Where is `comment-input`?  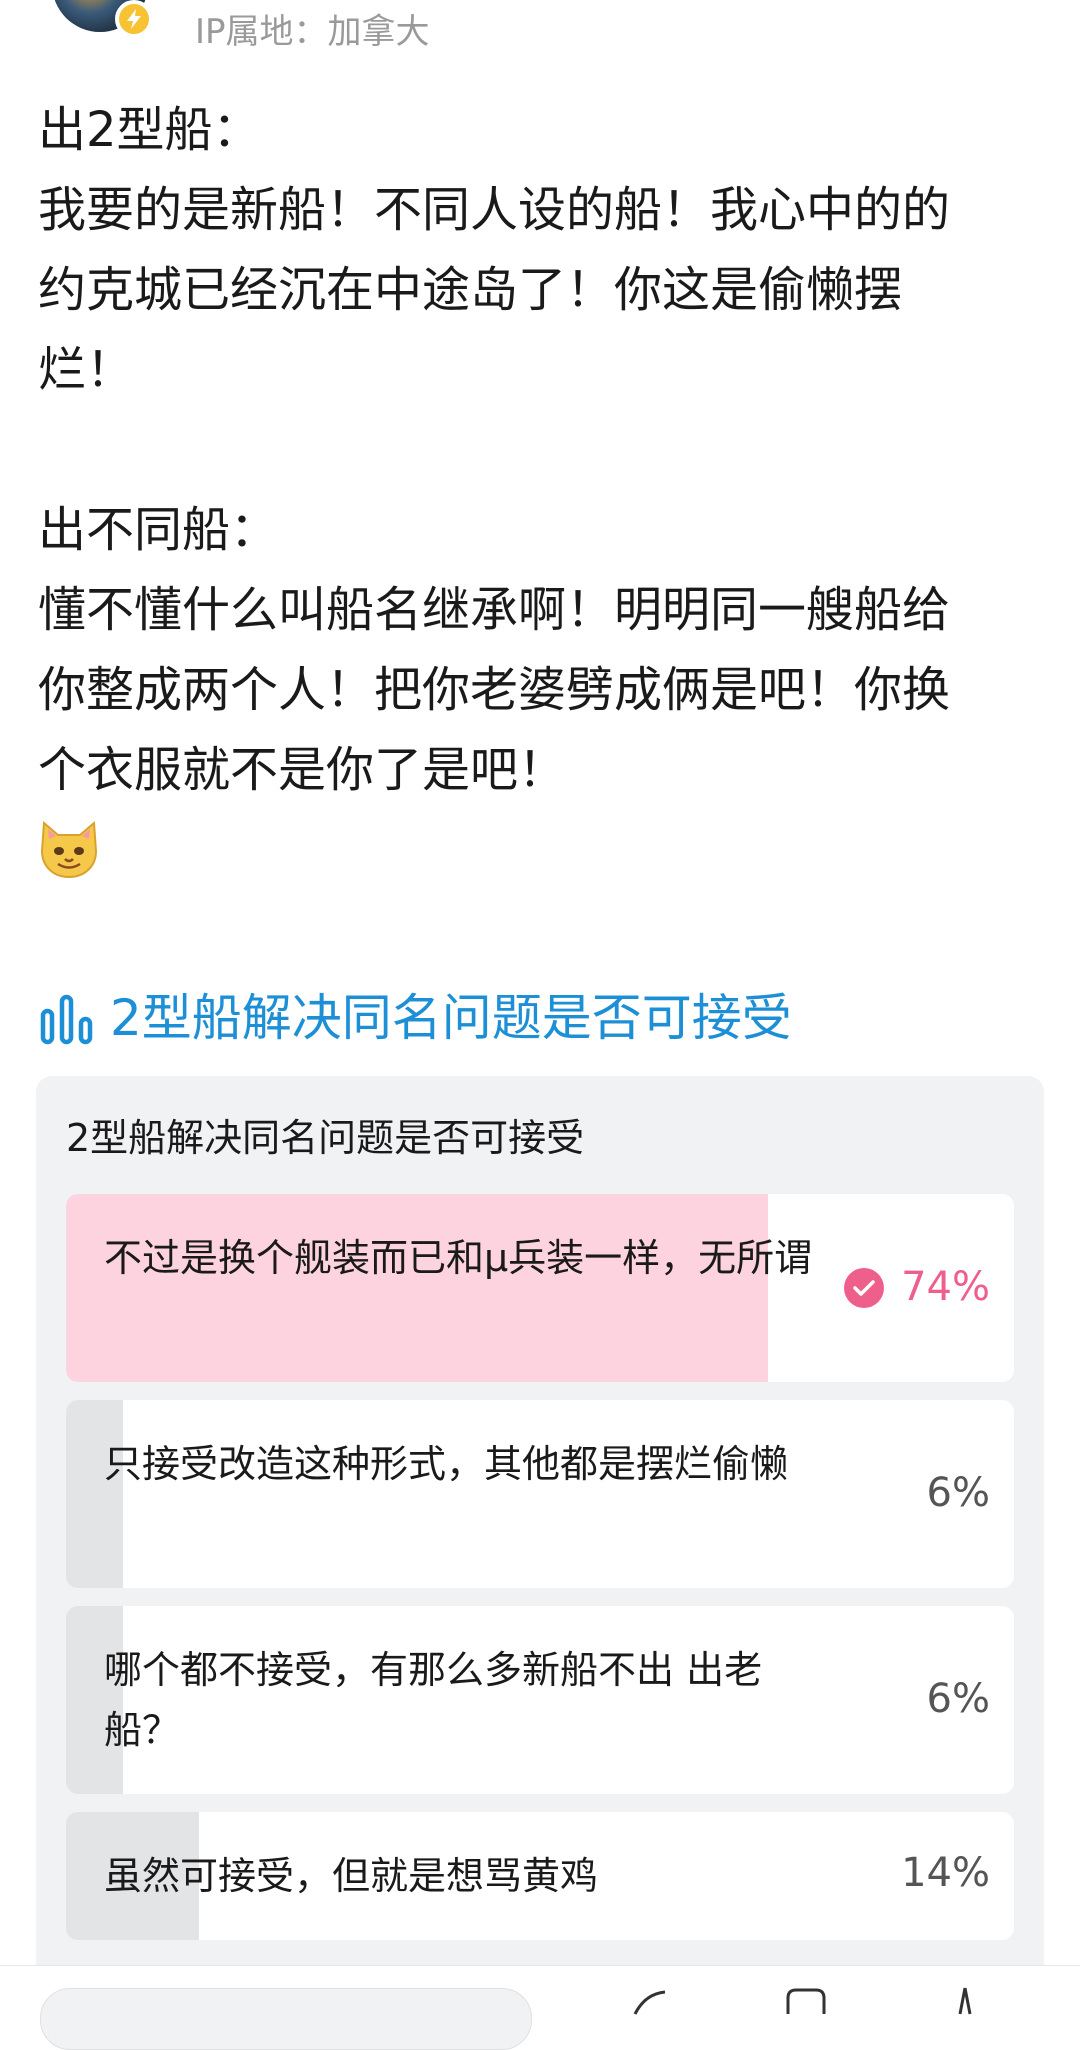 comment-input is located at coordinates (286, 2019).